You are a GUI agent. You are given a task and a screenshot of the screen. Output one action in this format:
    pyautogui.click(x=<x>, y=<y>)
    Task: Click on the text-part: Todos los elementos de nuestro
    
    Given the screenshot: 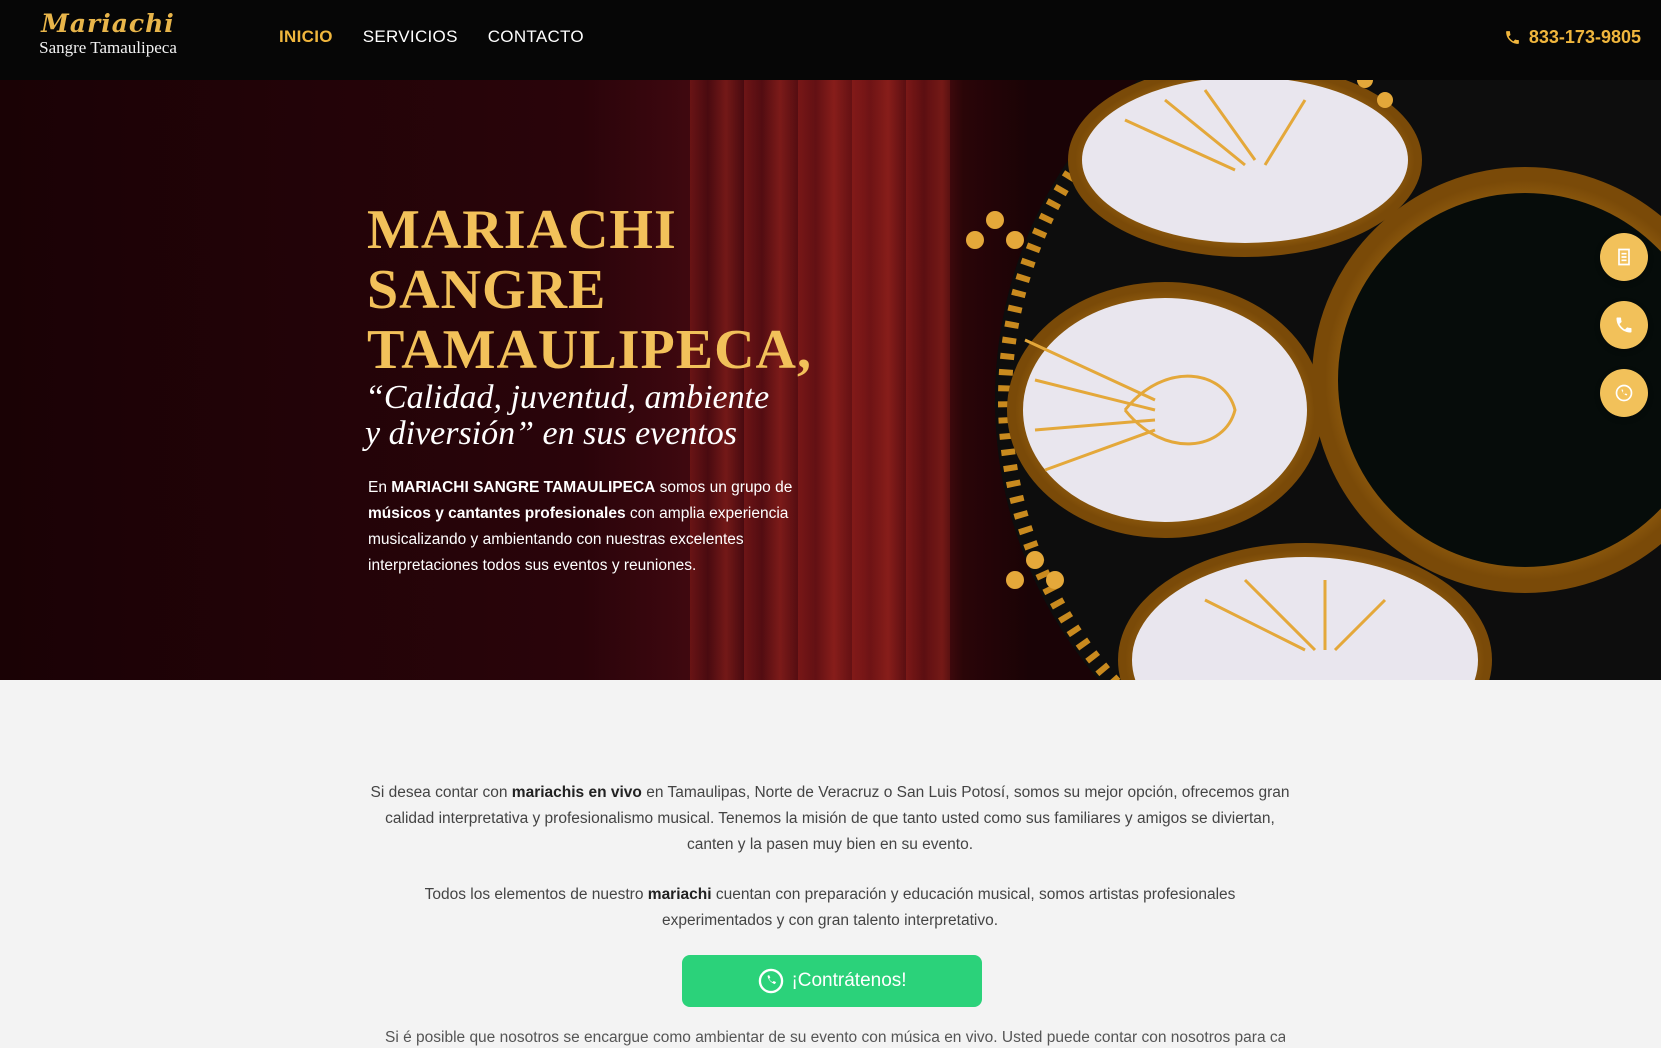 What is the action you would take?
    pyautogui.click(x=536, y=894)
    